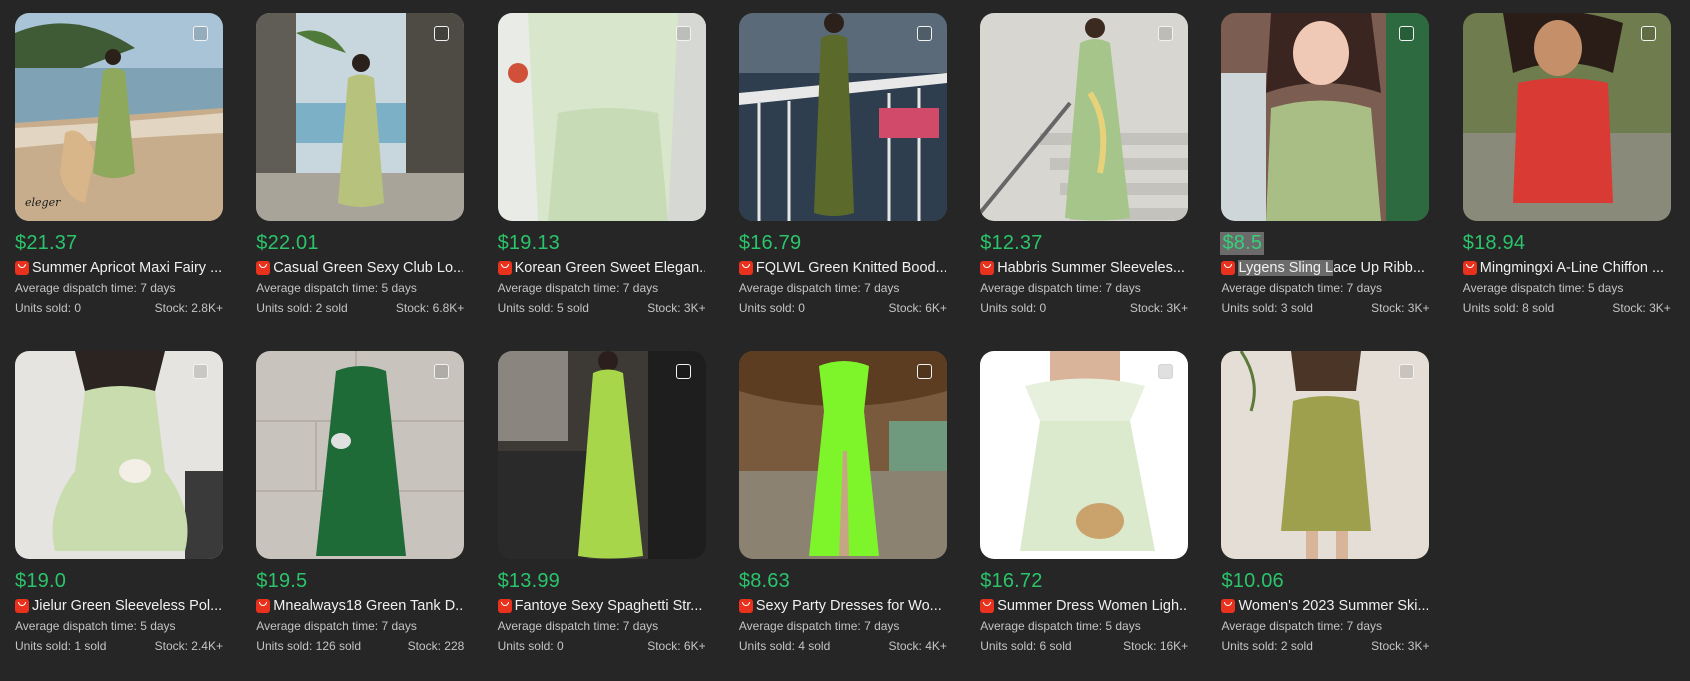  What do you see at coordinates (1174, 646) in the screenshot?
I see `stock-value: 16K+` at bounding box center [1174, 646].